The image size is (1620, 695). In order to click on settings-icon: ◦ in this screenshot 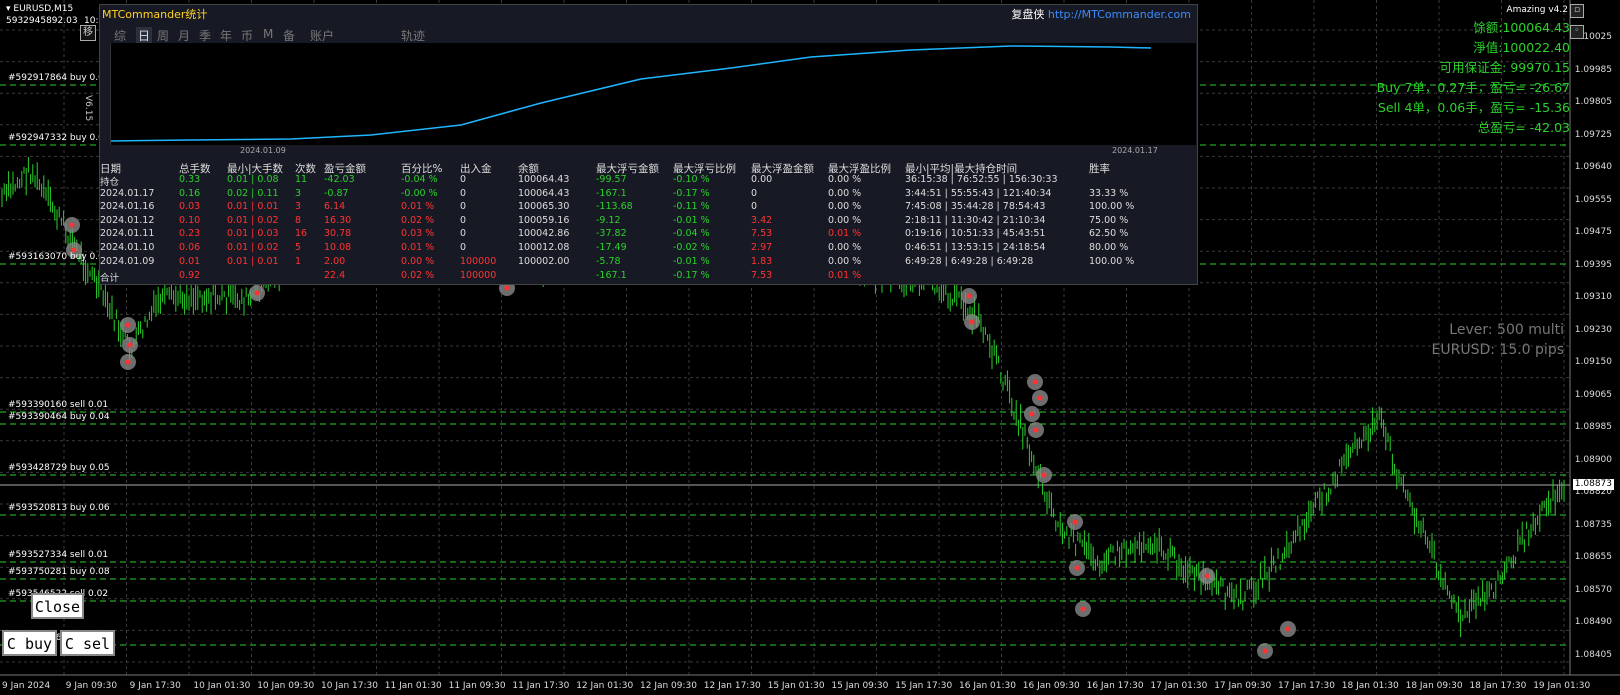, I will do `click(1577, 32)`.